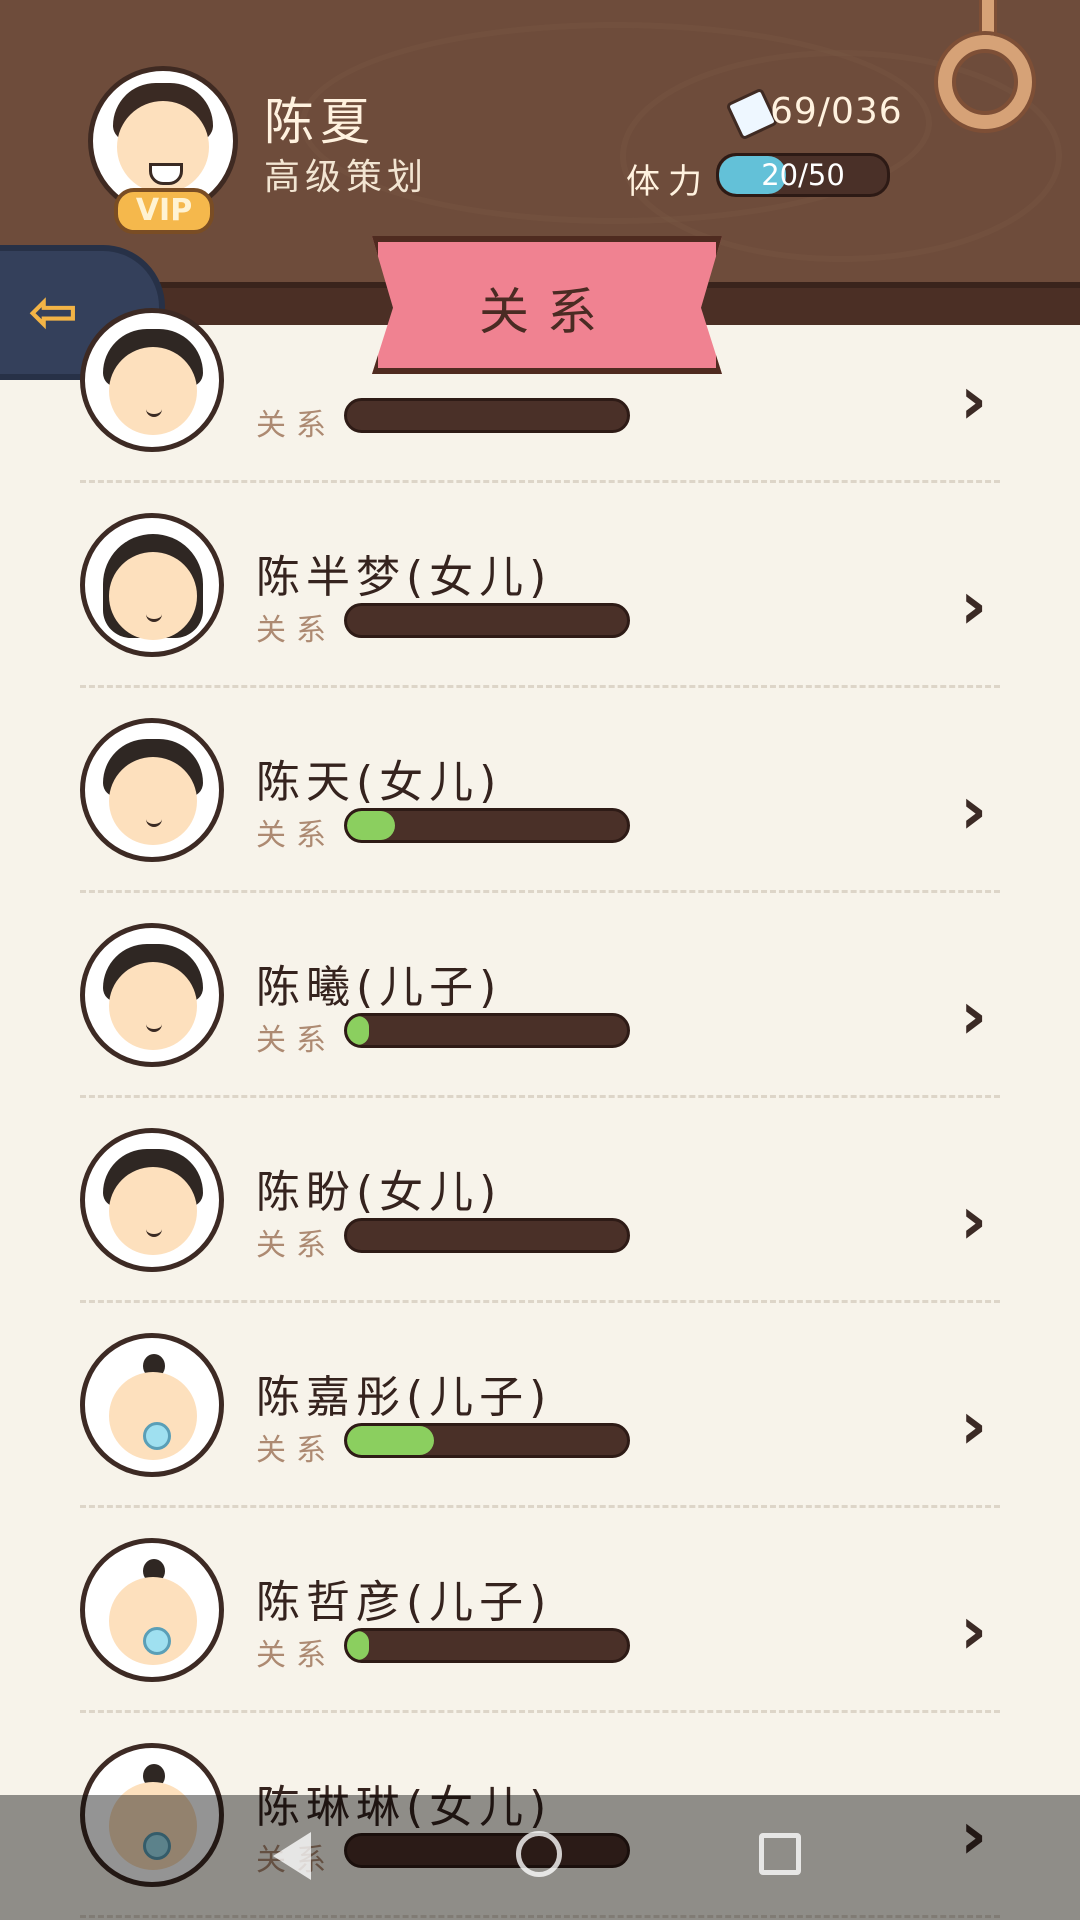  Describe the element at coordinates (540, 1200) in the screenshot. I see `list-item: 陈盼(女儿) 关系 ›` at that location.